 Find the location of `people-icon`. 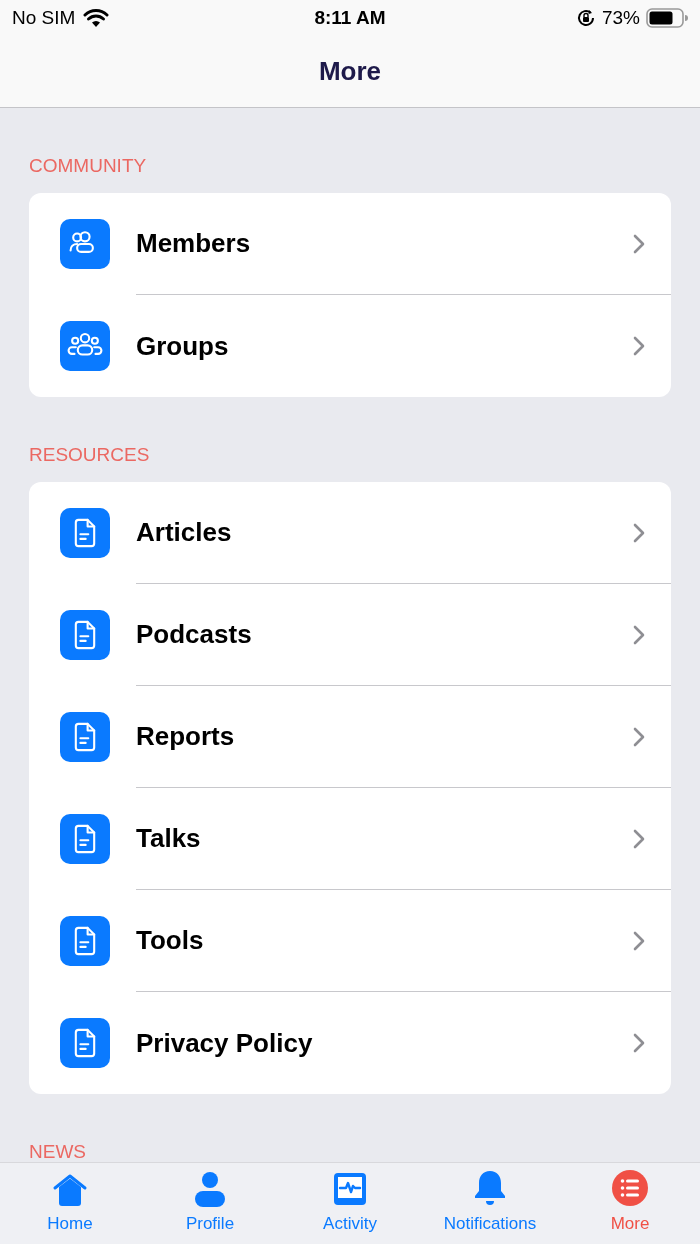

people-icon is located at coordinates (85, 244).